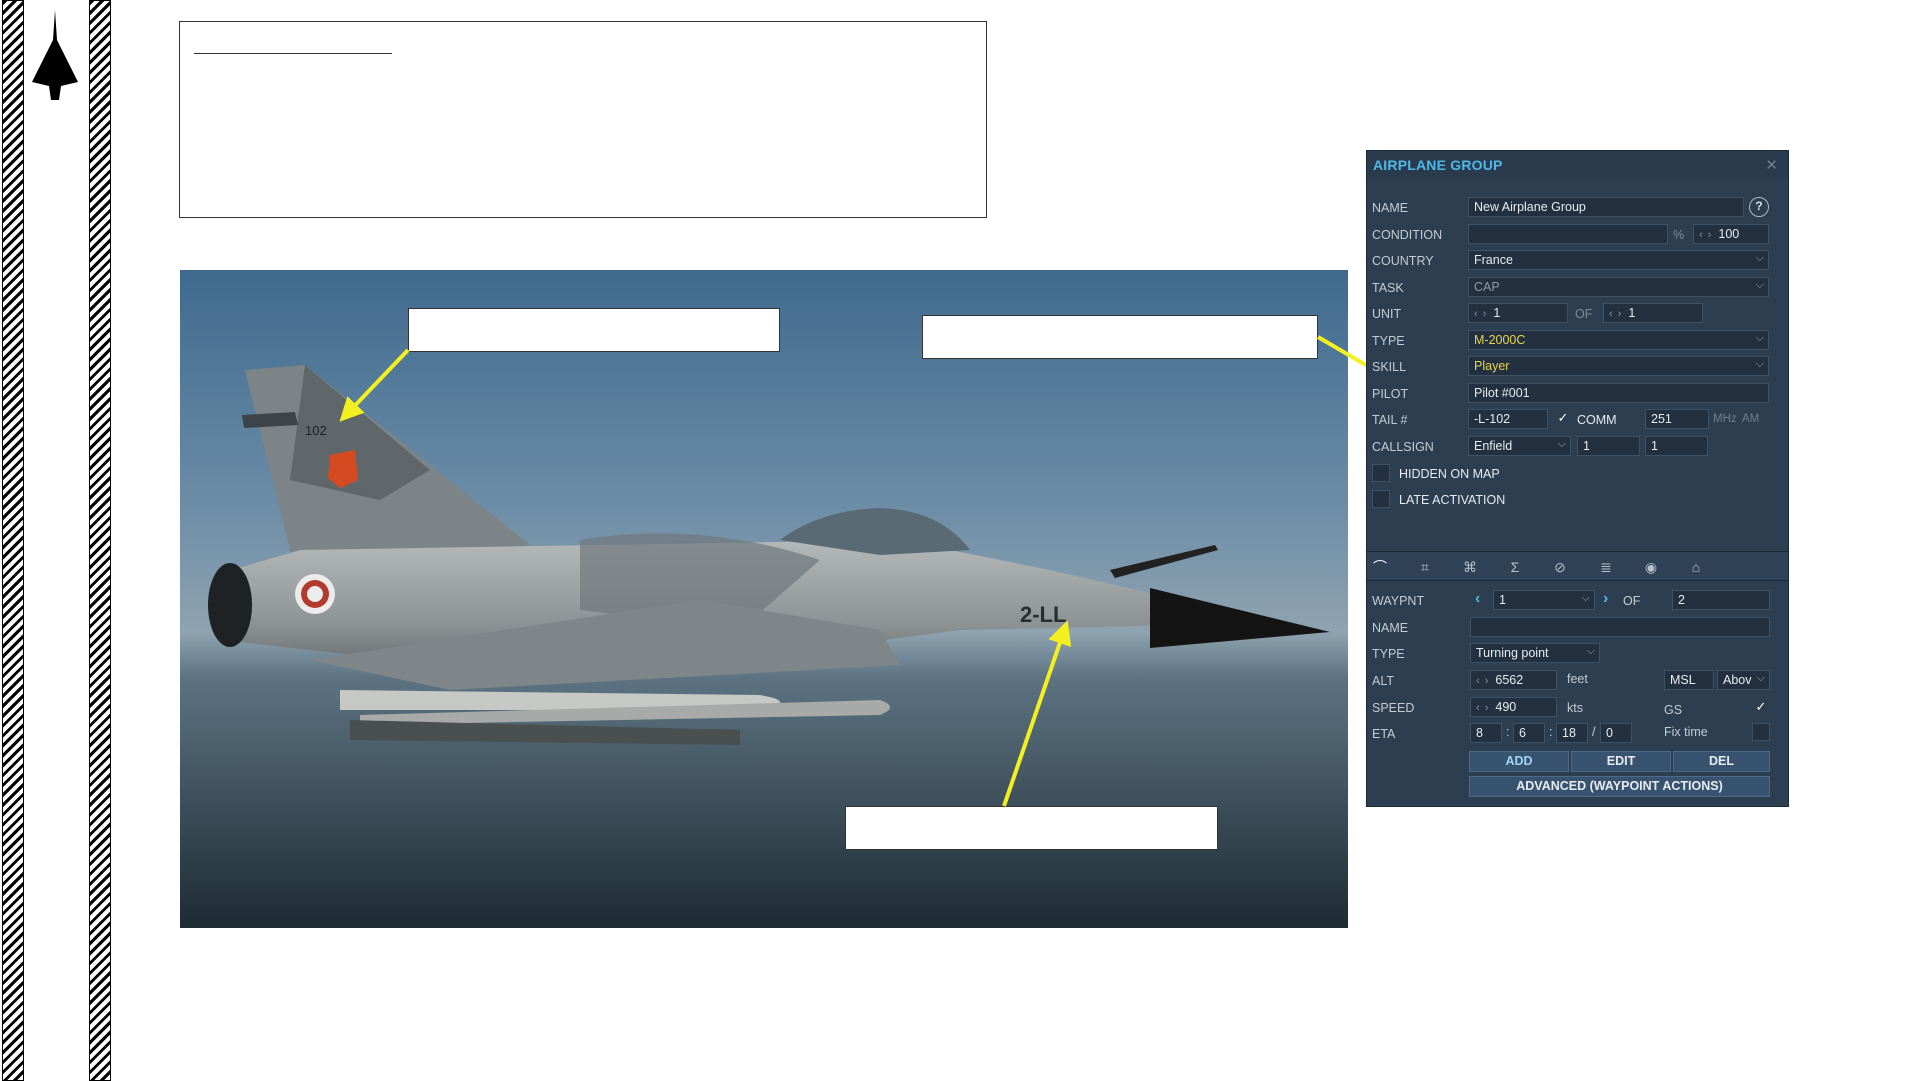 This screenshot has width=1921, height=1081. What do you see at coordinates (1743, 680) in the screenshot?
I see `alt-ref2-select: Abov ⌵` at bounding box center [1743, 680].